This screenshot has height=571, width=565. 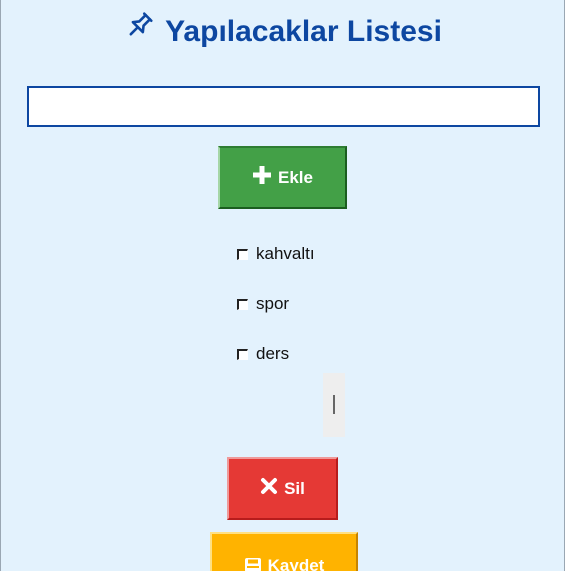 I want to click on page-title: Yapılacaklar Listesi, so click(x=282, y=32).